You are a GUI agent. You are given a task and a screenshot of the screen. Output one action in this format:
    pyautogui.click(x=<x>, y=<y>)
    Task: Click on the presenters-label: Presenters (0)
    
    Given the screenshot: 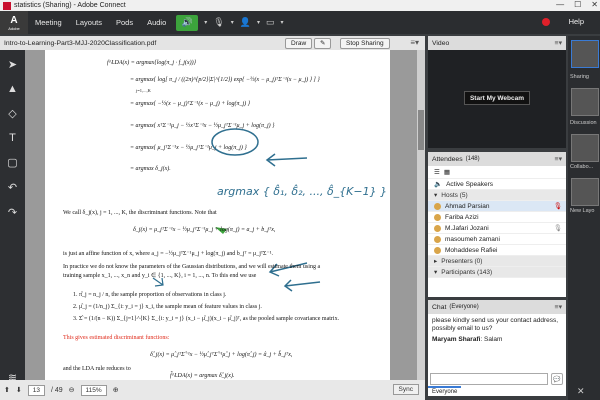 What is the action you would take?
    pyautogui.click(x=462, y=261)
    